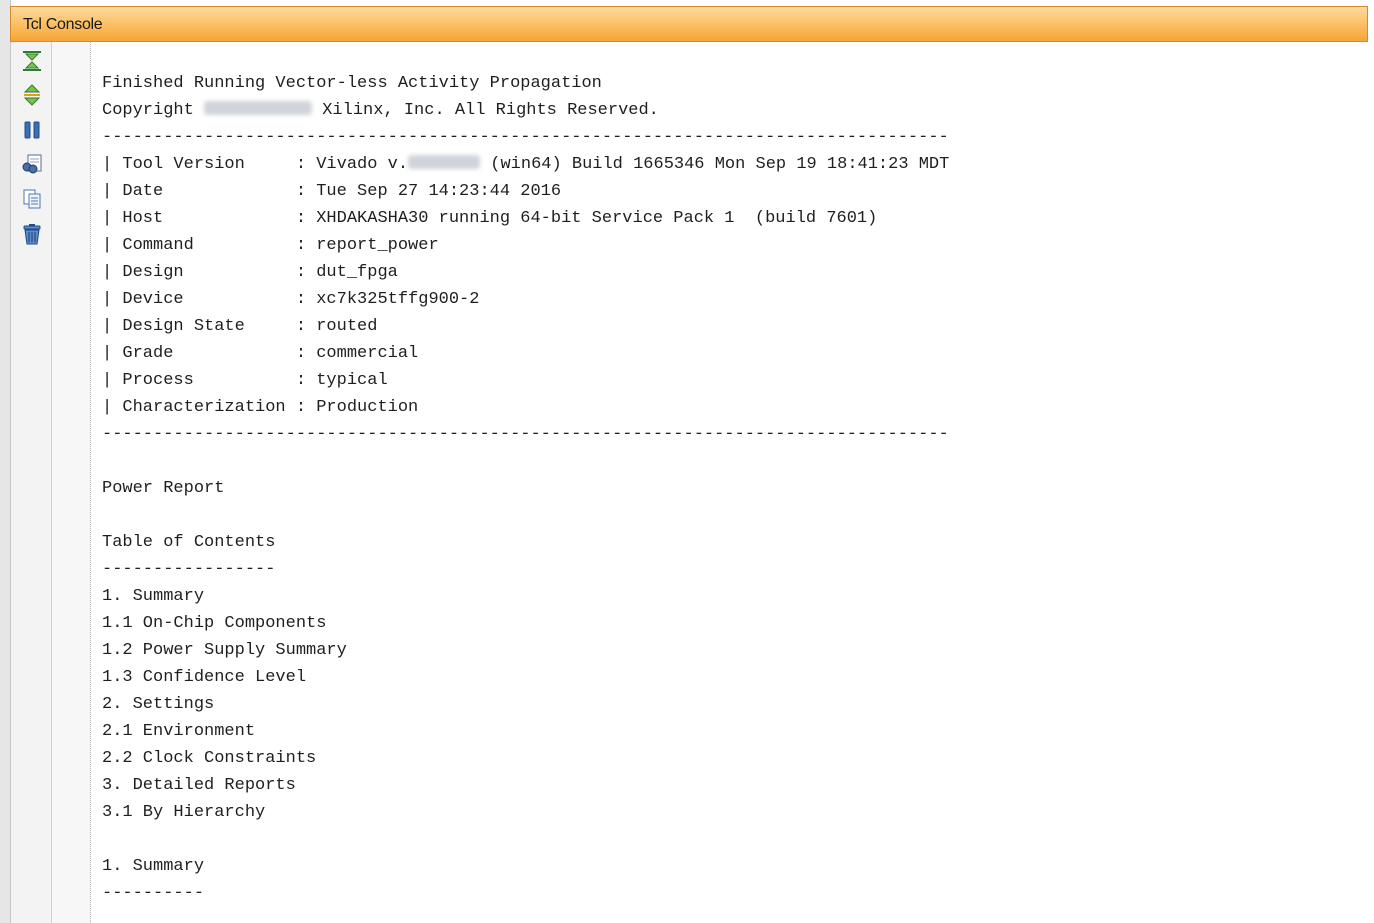 This screenshot has width=1374, height=923. Describe the element at coordinates (158, 704) in the screenshot. I see `console-line: 2. Settings` at that location.